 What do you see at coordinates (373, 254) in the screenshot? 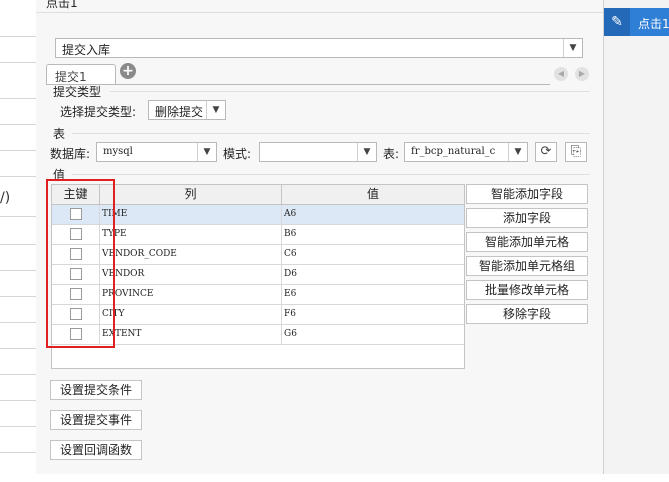
I see `value-cell: C6` at bounding box center [373, 254].